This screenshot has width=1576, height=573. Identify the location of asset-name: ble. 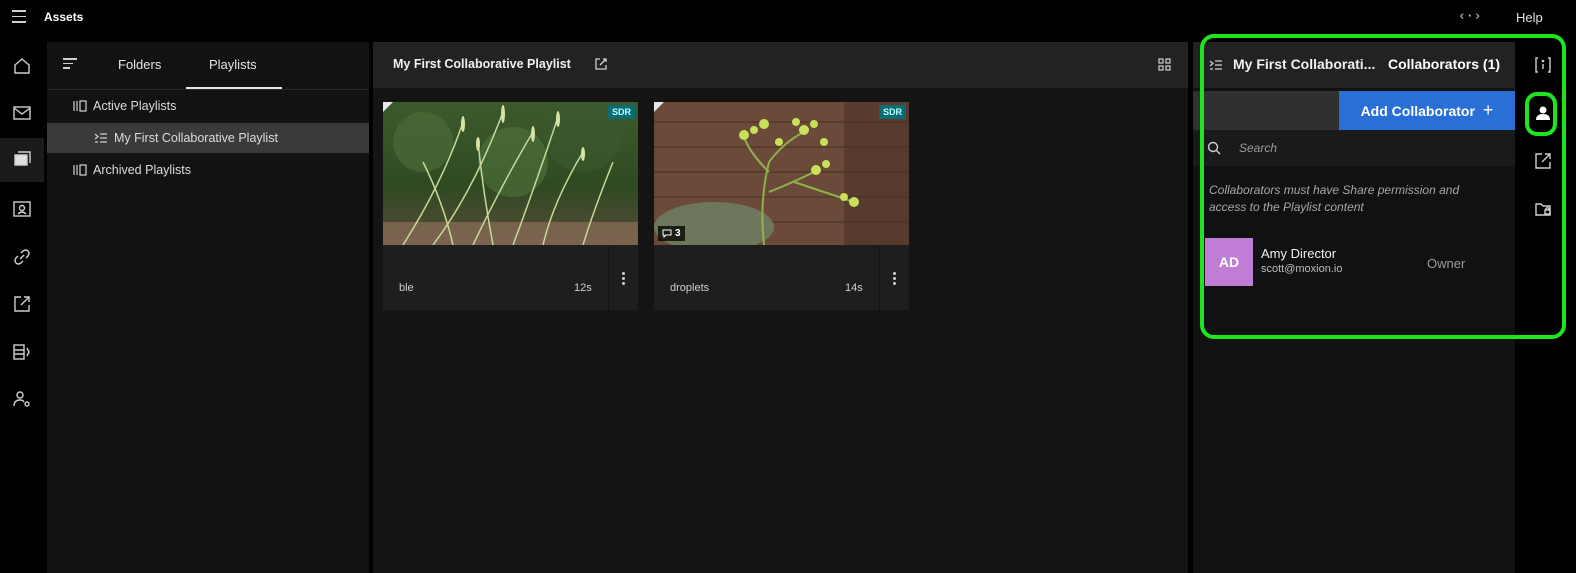
(406, 288).